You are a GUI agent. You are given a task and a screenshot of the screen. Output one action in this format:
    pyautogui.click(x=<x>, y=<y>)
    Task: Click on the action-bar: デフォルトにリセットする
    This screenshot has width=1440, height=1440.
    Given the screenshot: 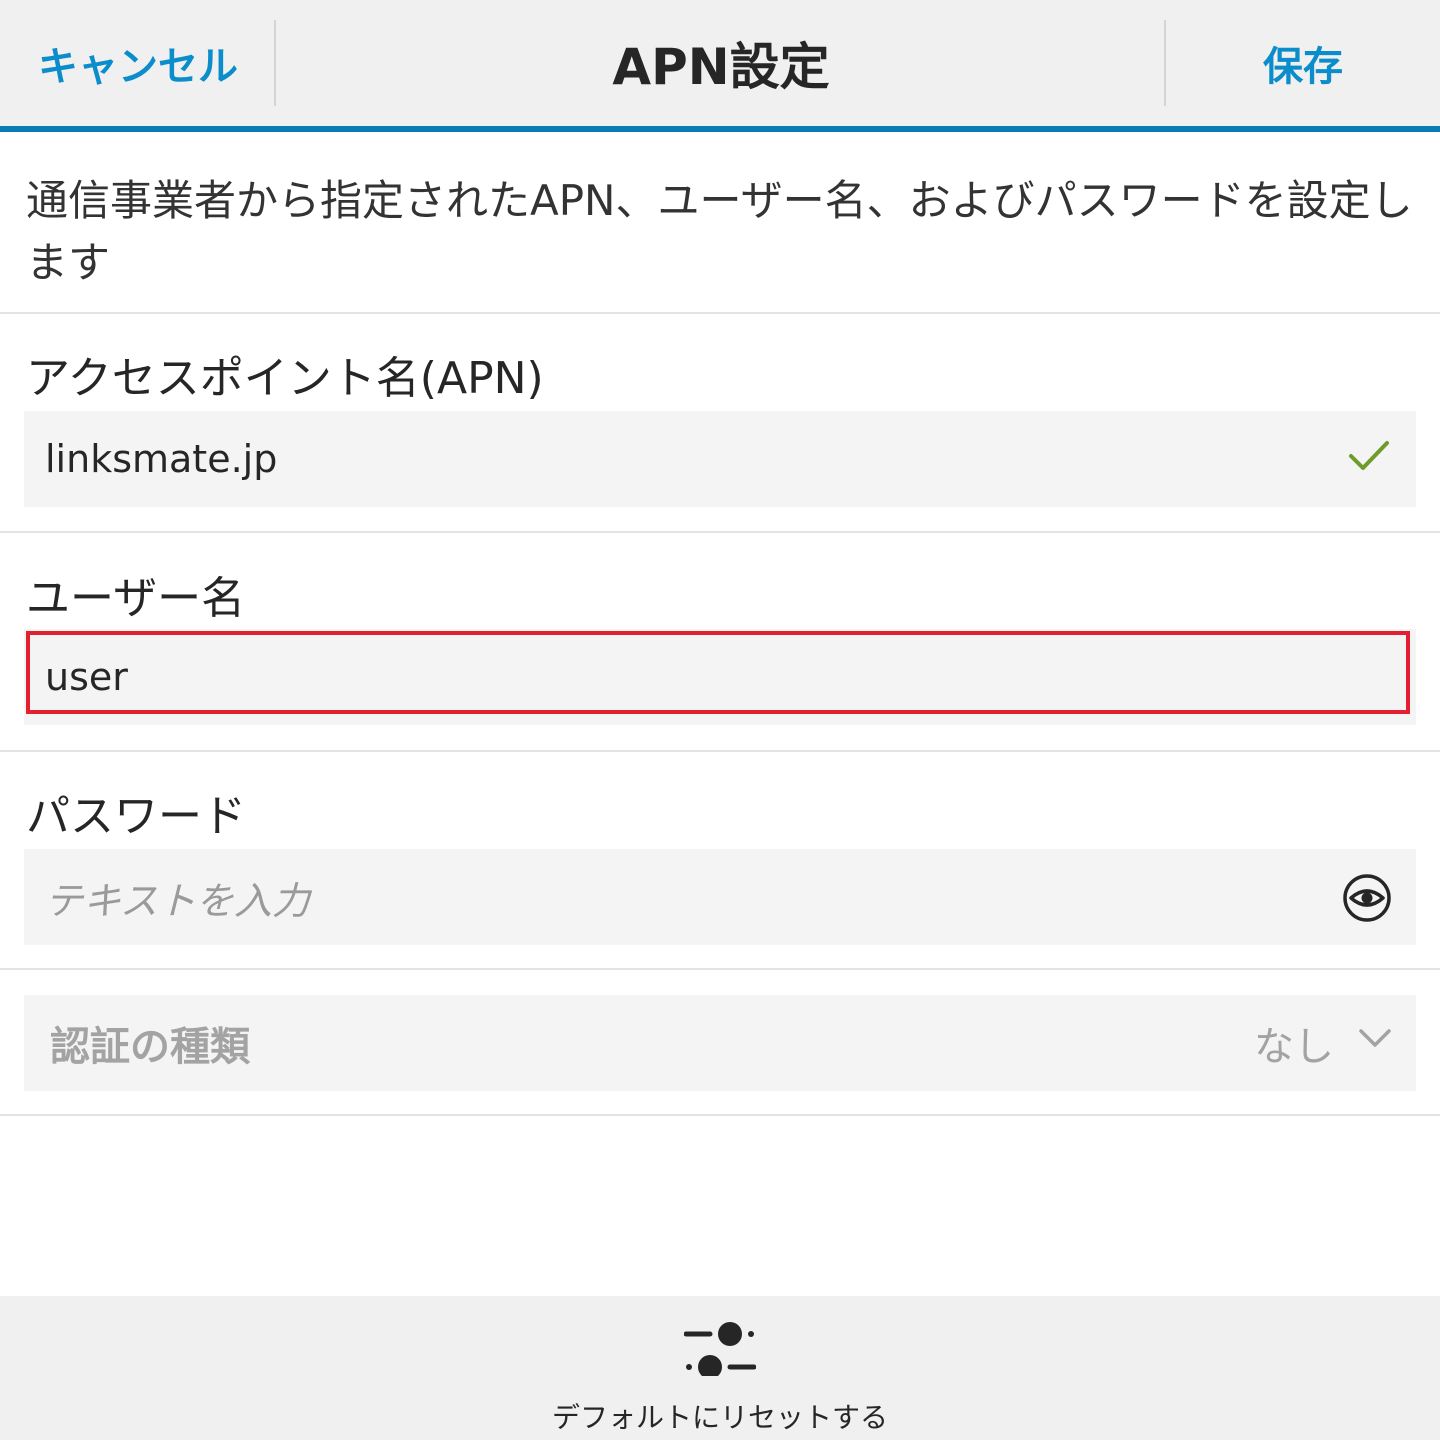 What is the action you would take?
    pyautogui.click(x=720, y=1368)
    